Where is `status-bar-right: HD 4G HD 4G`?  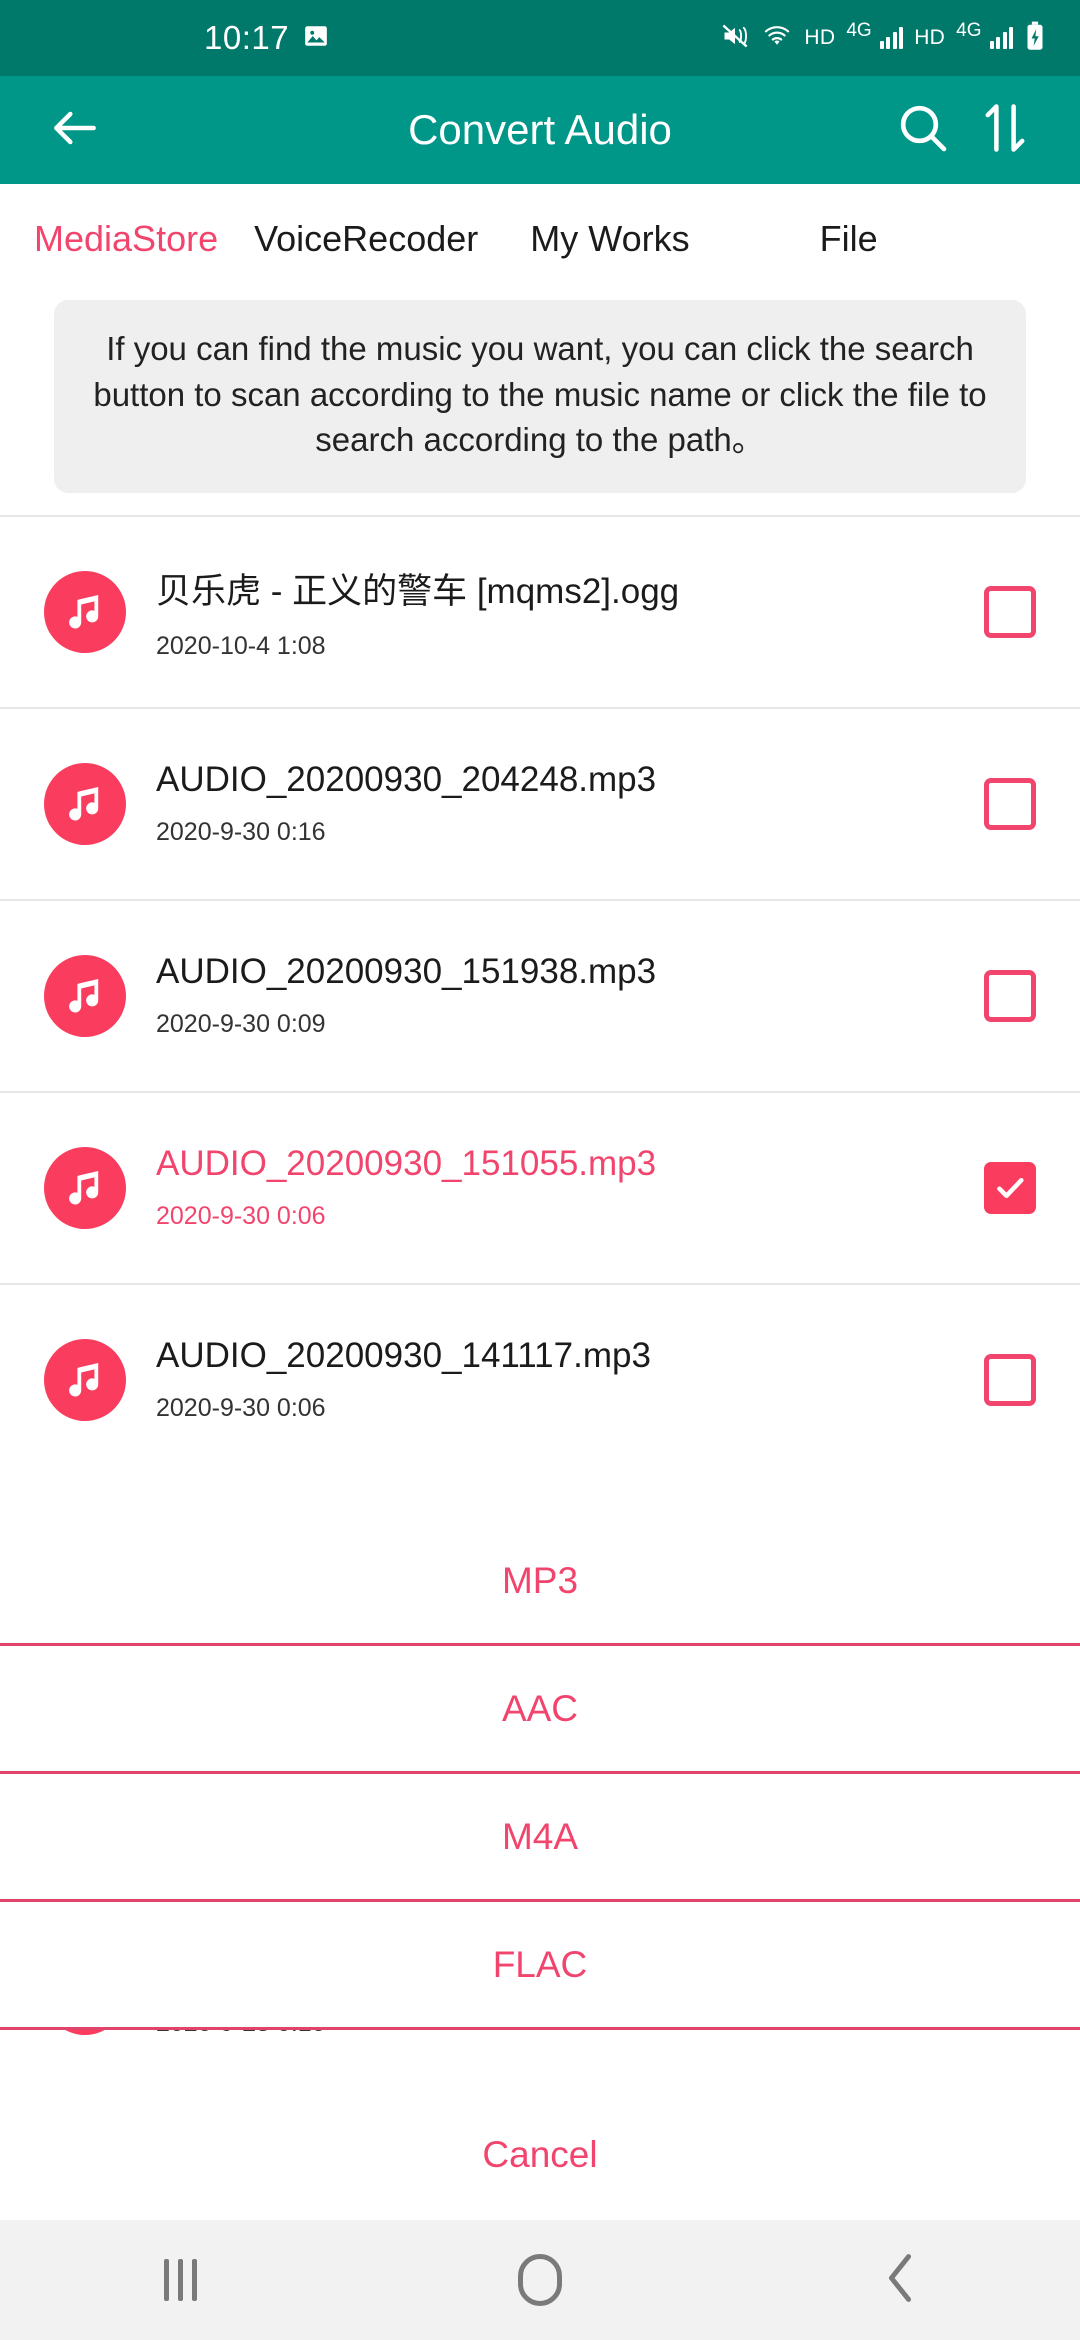
status-bar-right: HD 4G HD 4G is located at coordinates (883, 38).